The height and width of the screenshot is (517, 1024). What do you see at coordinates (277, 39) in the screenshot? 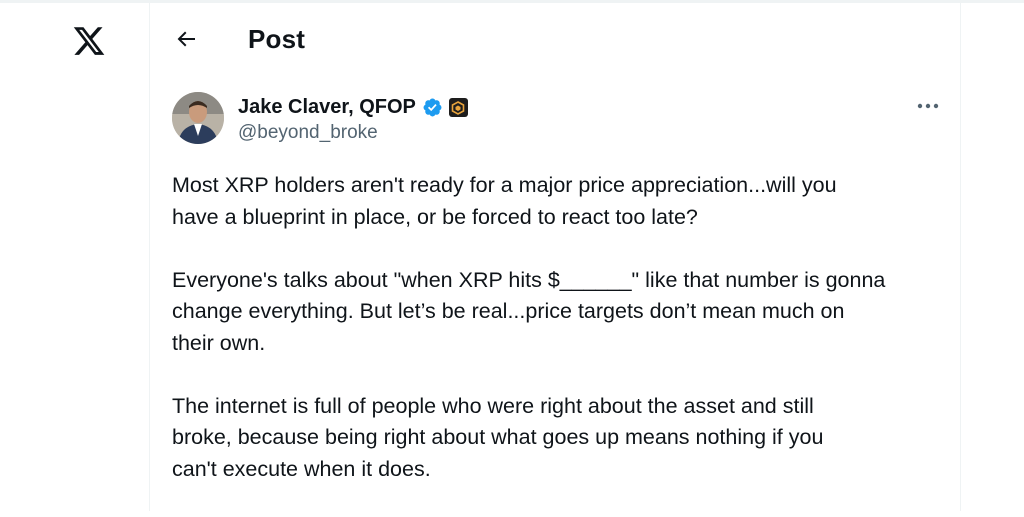
I see `page-title: Post` at bounding box center [277, 39].